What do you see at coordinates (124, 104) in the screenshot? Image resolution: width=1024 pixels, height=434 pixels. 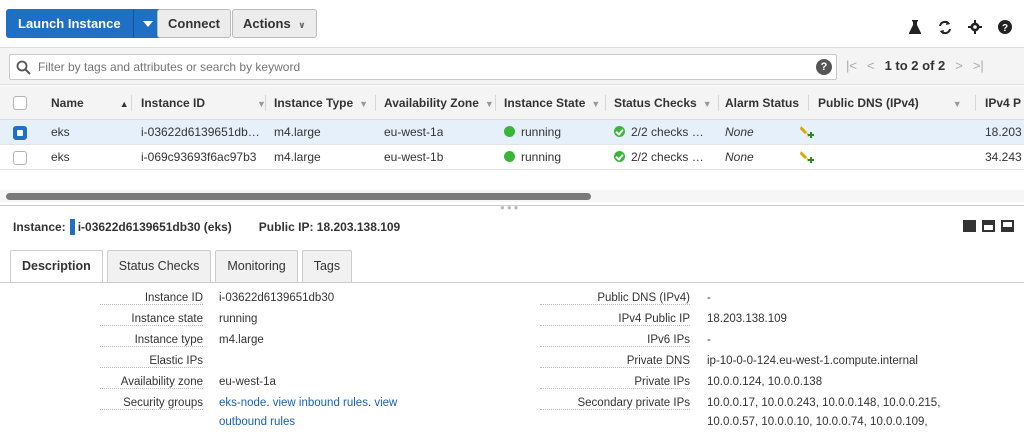 I see `sort-asc-icon: ▲` at bounding box center [124, 104].